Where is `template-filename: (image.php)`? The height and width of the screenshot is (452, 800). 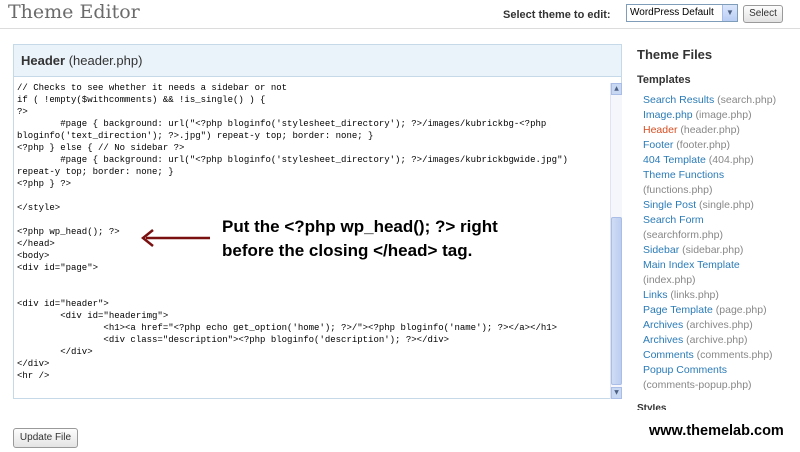 template-filename: (image.php) is located at coordinates (722, 115).